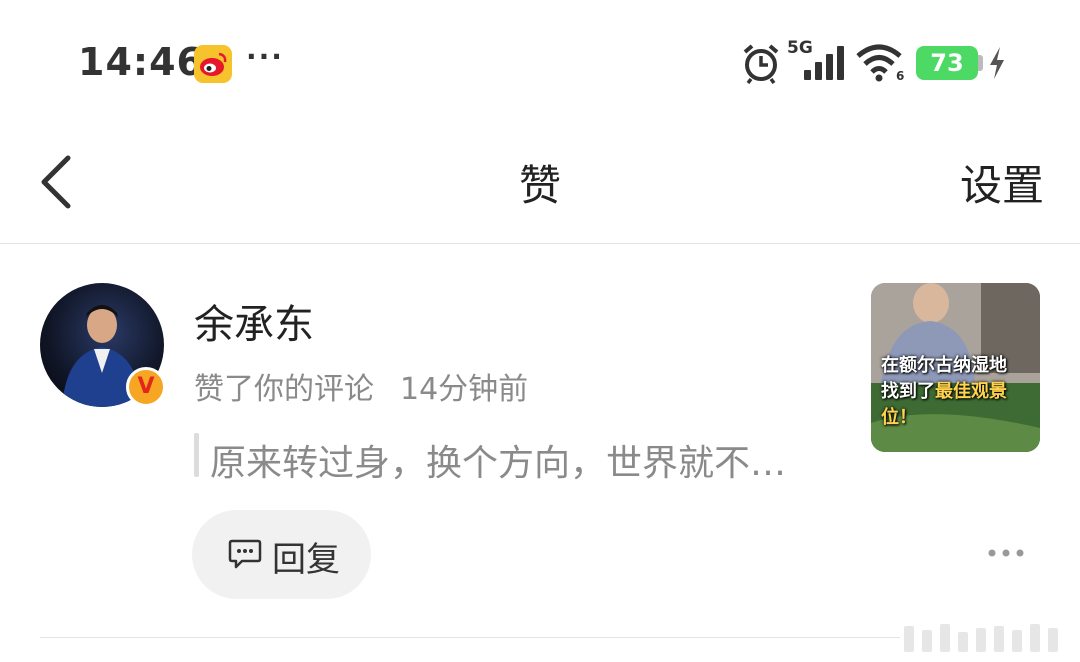 The height and width of the screenshot is (662, 1080). Describe the element at coordinates (1006, 553) in the screenshot. I see `more-options-icon` at that location.